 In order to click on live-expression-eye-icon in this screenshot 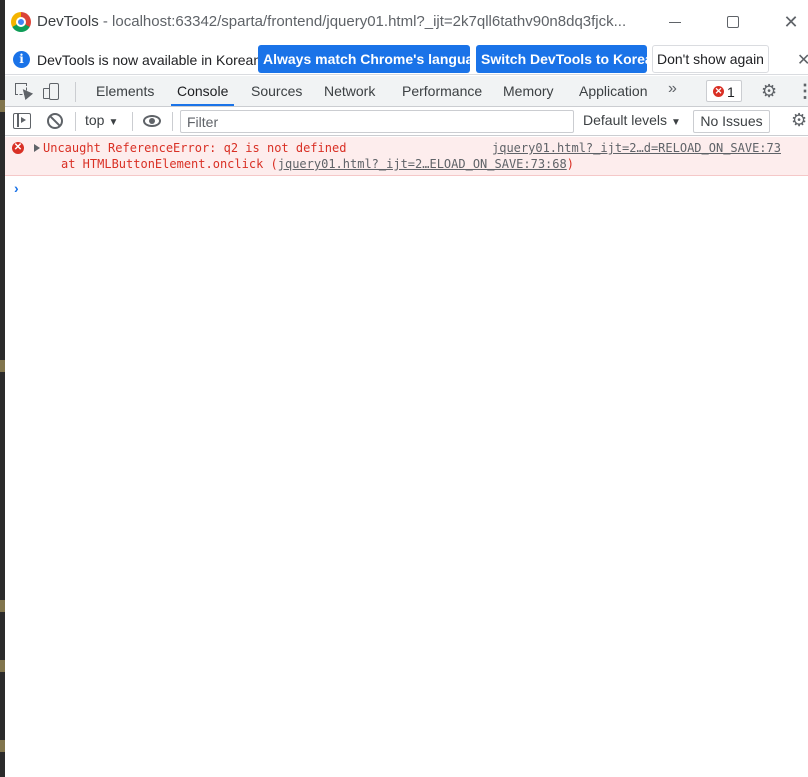, I will do `click(152, 121)`.